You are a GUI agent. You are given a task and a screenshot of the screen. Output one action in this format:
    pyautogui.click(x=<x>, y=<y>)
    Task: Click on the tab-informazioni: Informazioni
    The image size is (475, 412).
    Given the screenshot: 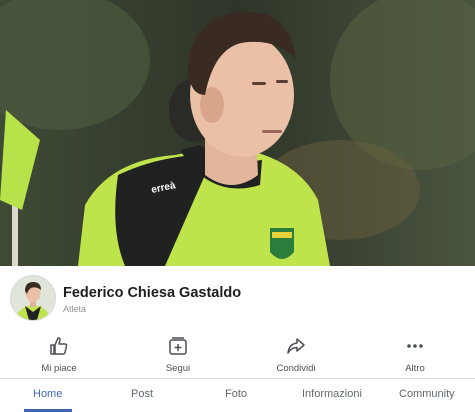 What is the action you would take?
    pyautogui.click(x=332, y=394)
    